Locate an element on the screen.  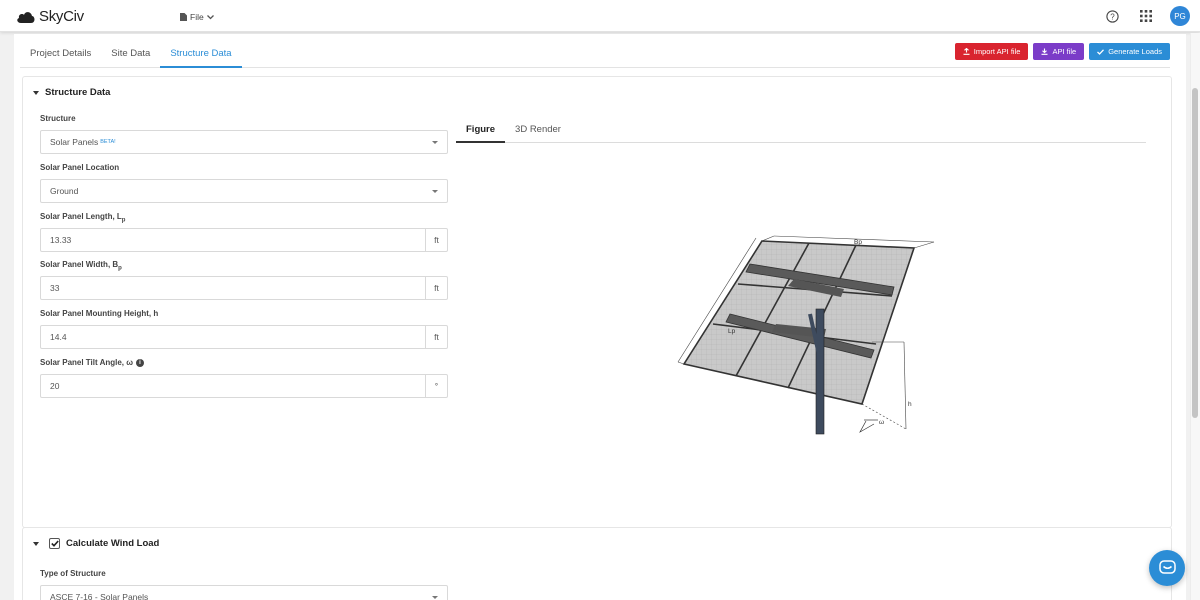
tilt-field: Solar Panel Tilt Angle, ωi 20 ° is located at coordinates (244, 378).